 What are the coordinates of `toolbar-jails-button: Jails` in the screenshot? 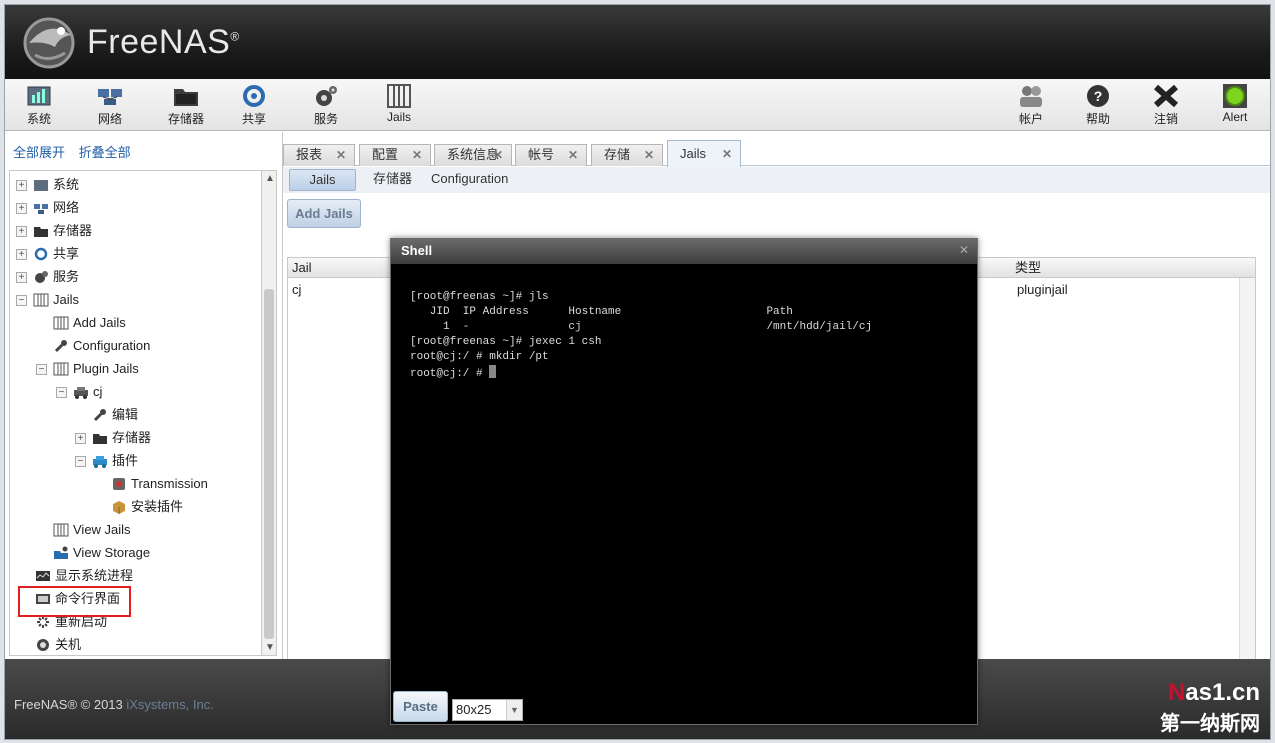 It's located at (399, 106).